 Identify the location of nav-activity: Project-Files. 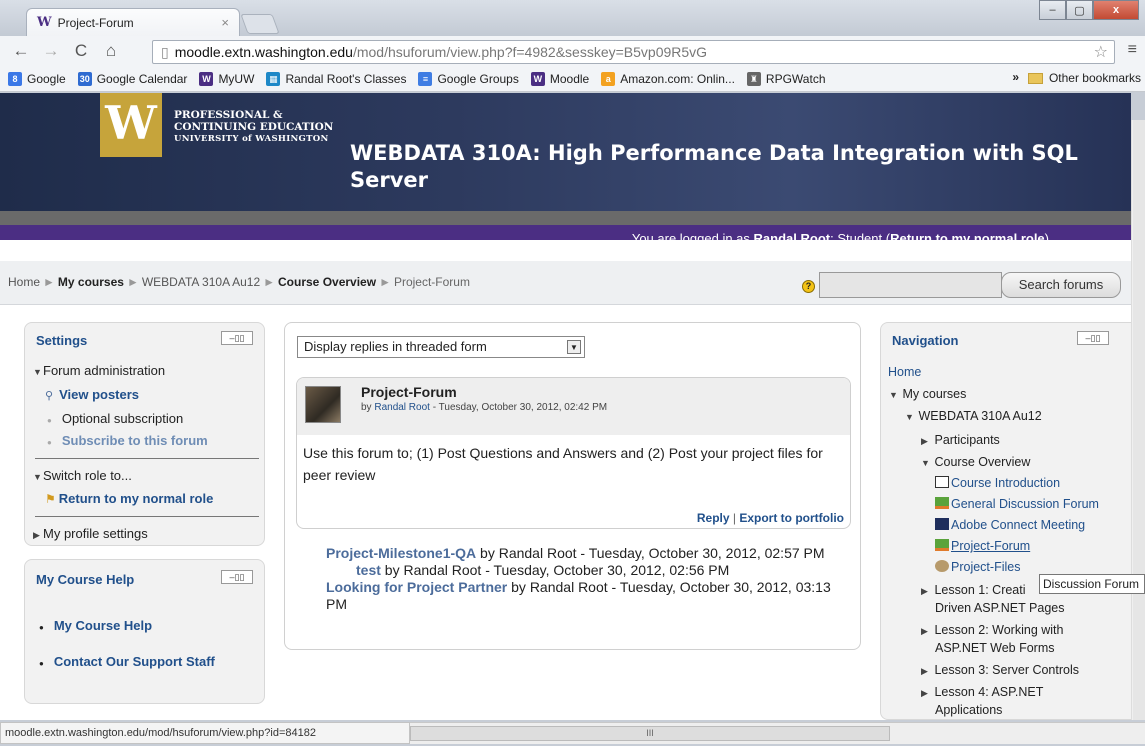
(977, 567).